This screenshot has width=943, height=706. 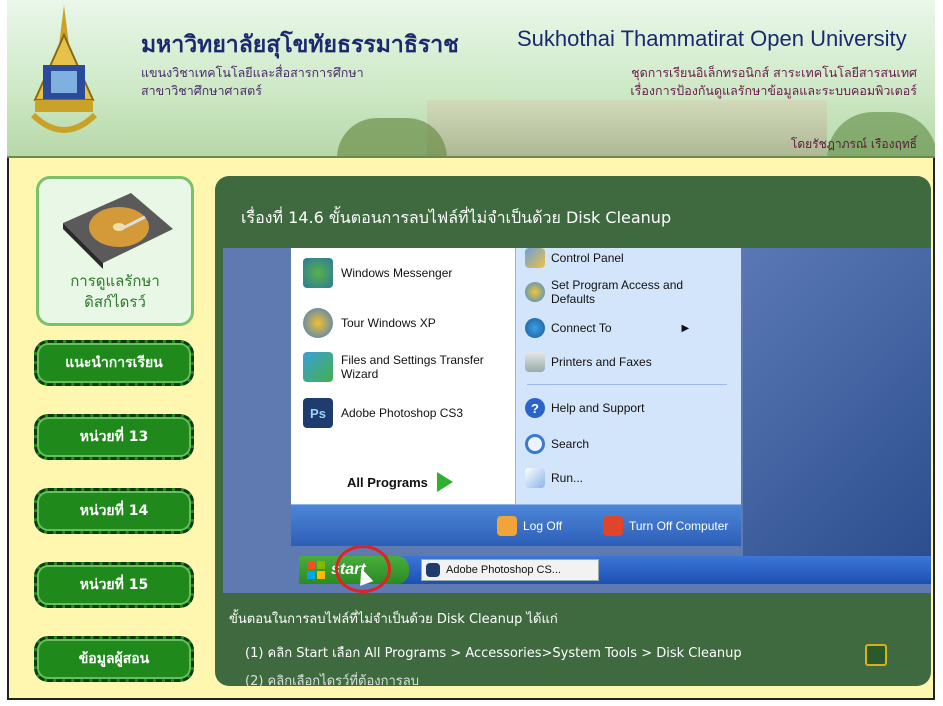 I want to click on menu-item-label: Help and Support, so click(x=598, y=408).